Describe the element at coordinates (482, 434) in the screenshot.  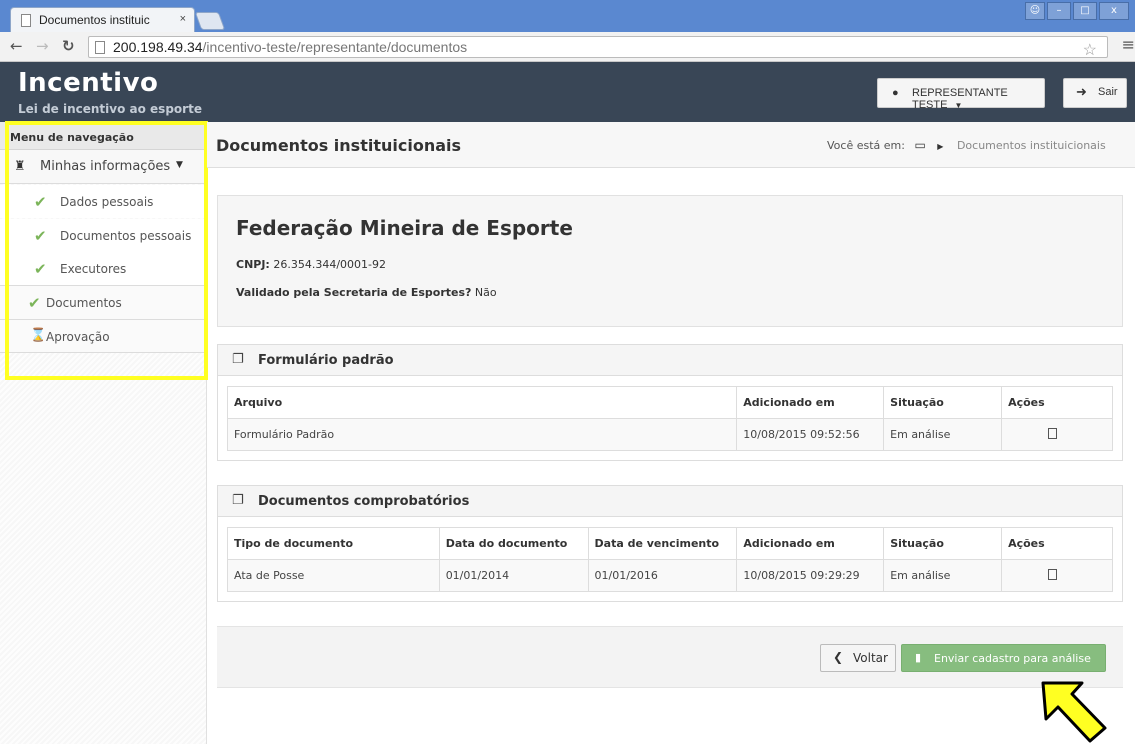
I see `file-name-cell: Formulário Padrão` at that location.